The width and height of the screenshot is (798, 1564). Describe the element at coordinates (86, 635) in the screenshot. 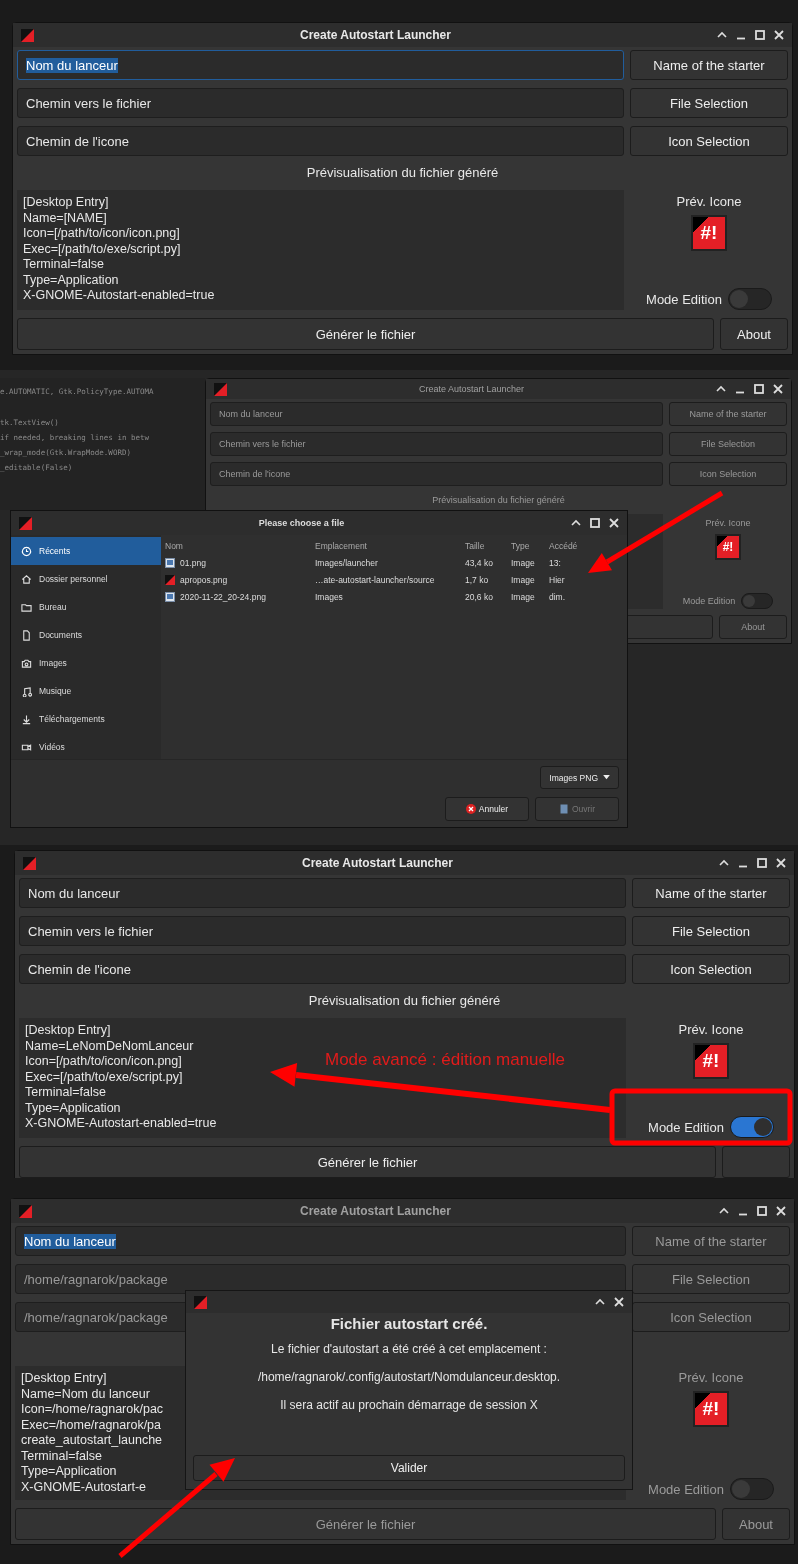

I see `sidebar-item: Documents` at that location.